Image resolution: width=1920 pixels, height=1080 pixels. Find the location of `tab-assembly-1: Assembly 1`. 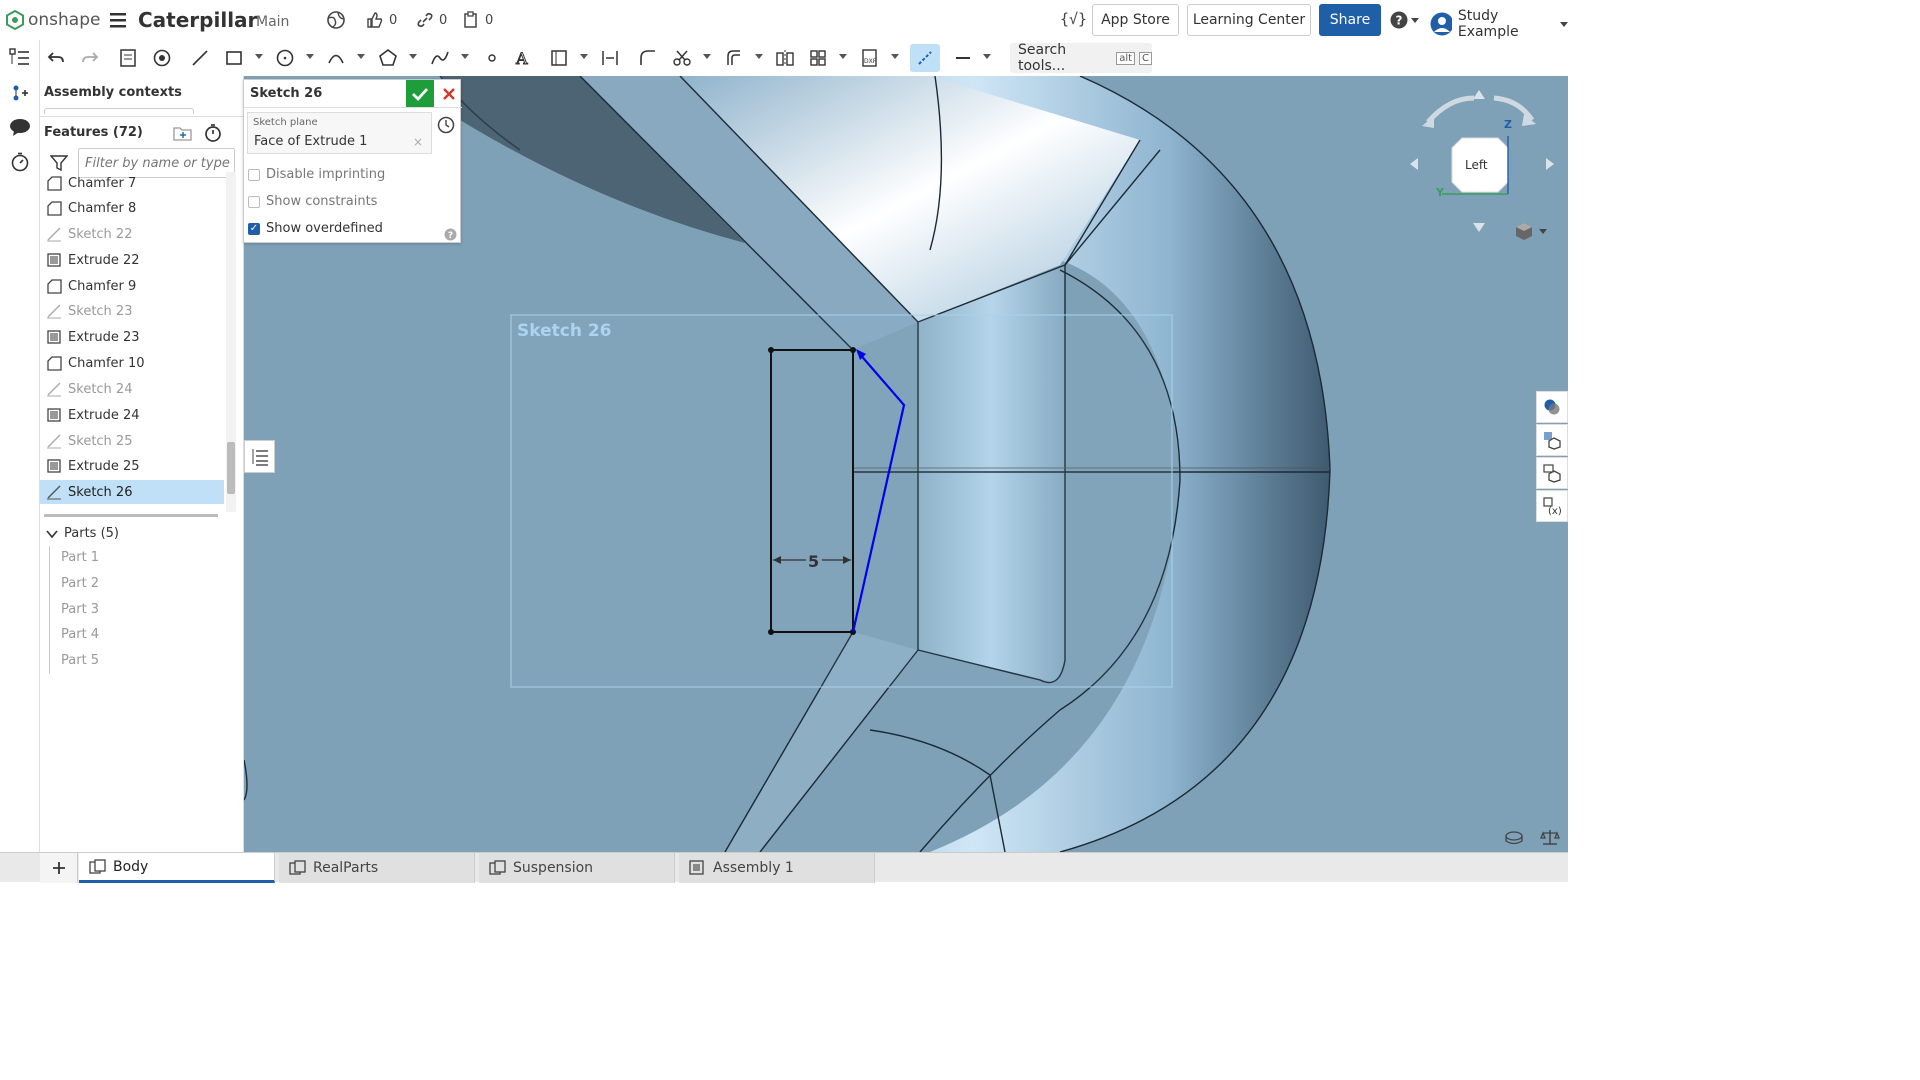

tab-assembly-1: Assembly 1 is located at coordinates (777, 868).